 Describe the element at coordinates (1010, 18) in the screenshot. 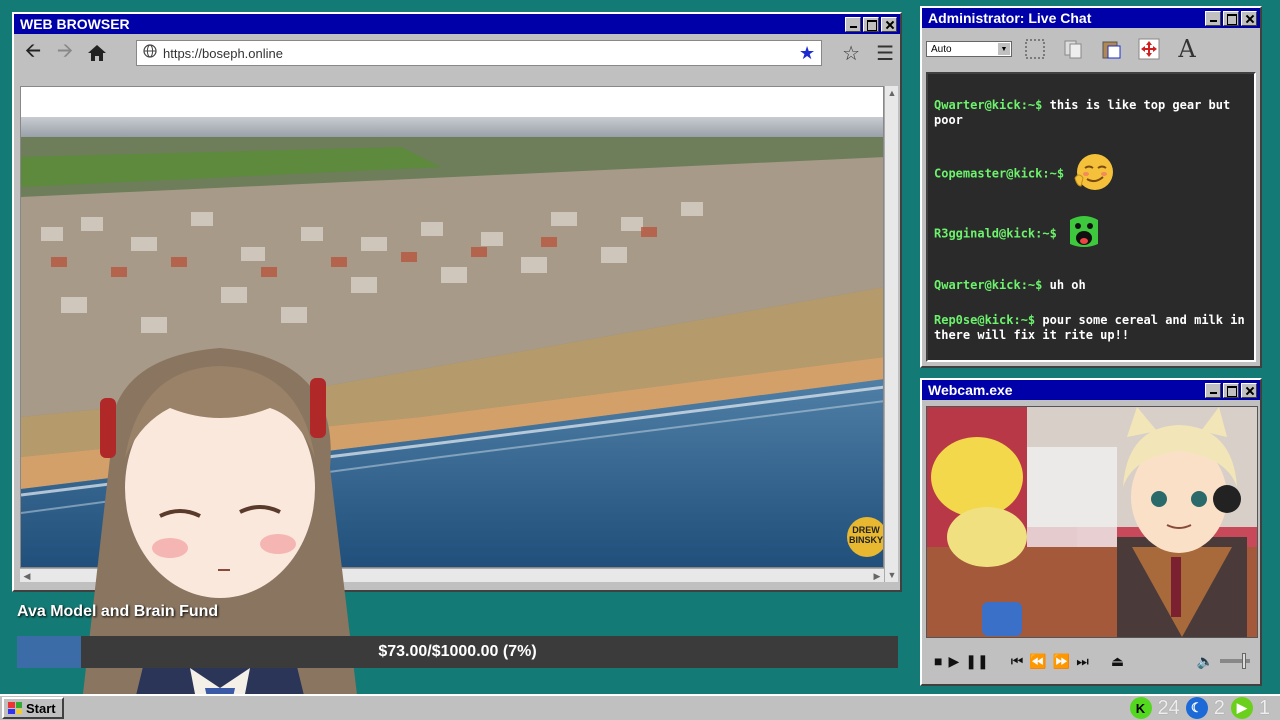

I see `chat-title: Administrator: Live Chat` at that location.